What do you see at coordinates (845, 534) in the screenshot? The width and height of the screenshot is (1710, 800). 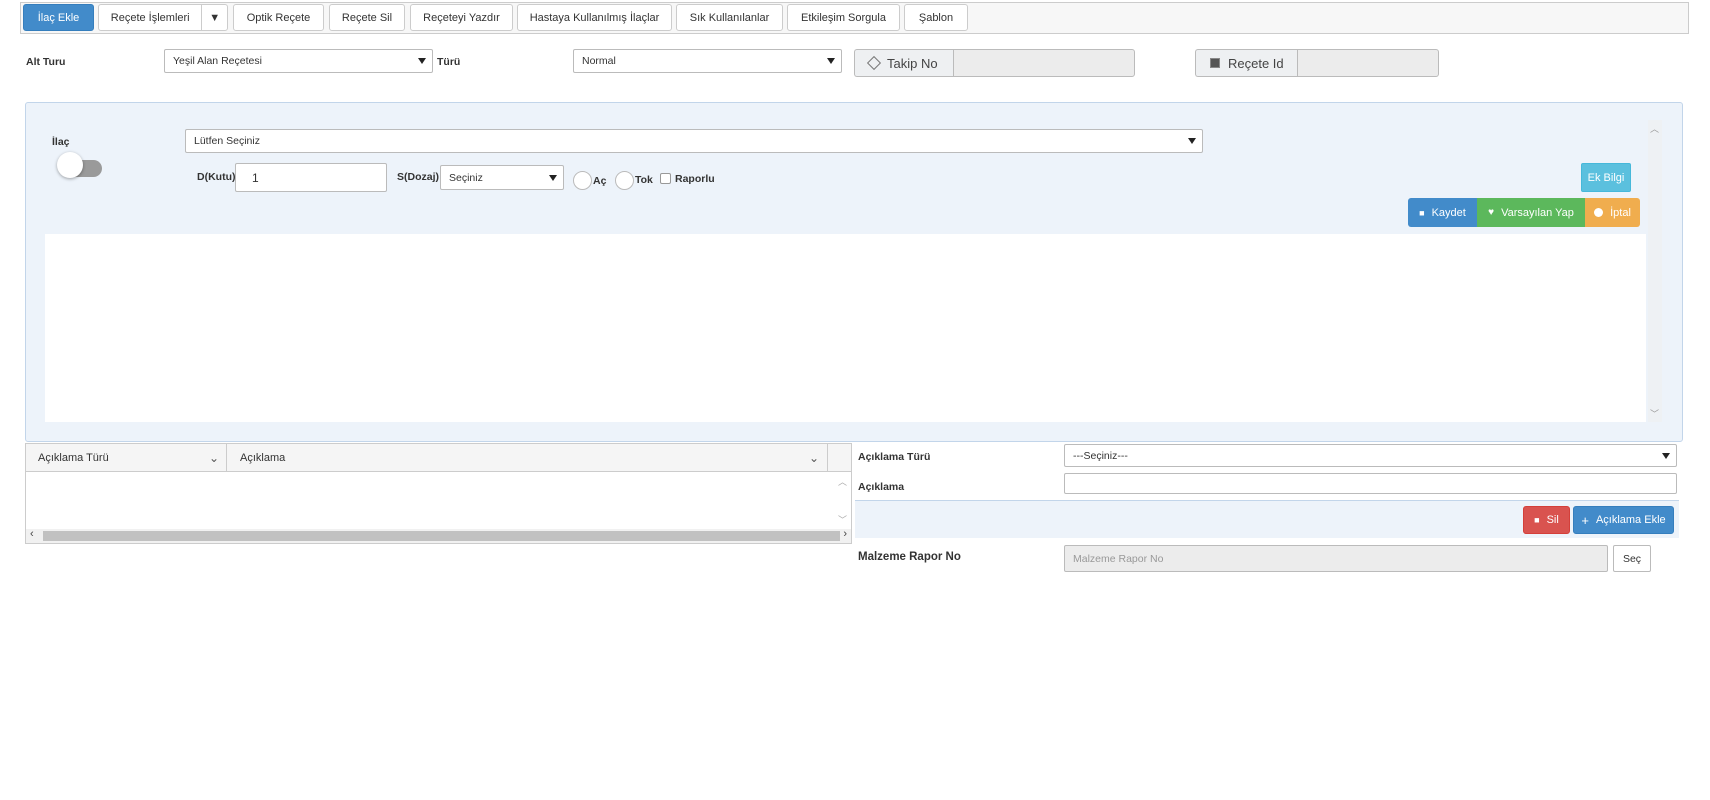 I see `chevron-right-icon: ›` at bounding box center [845, 534].